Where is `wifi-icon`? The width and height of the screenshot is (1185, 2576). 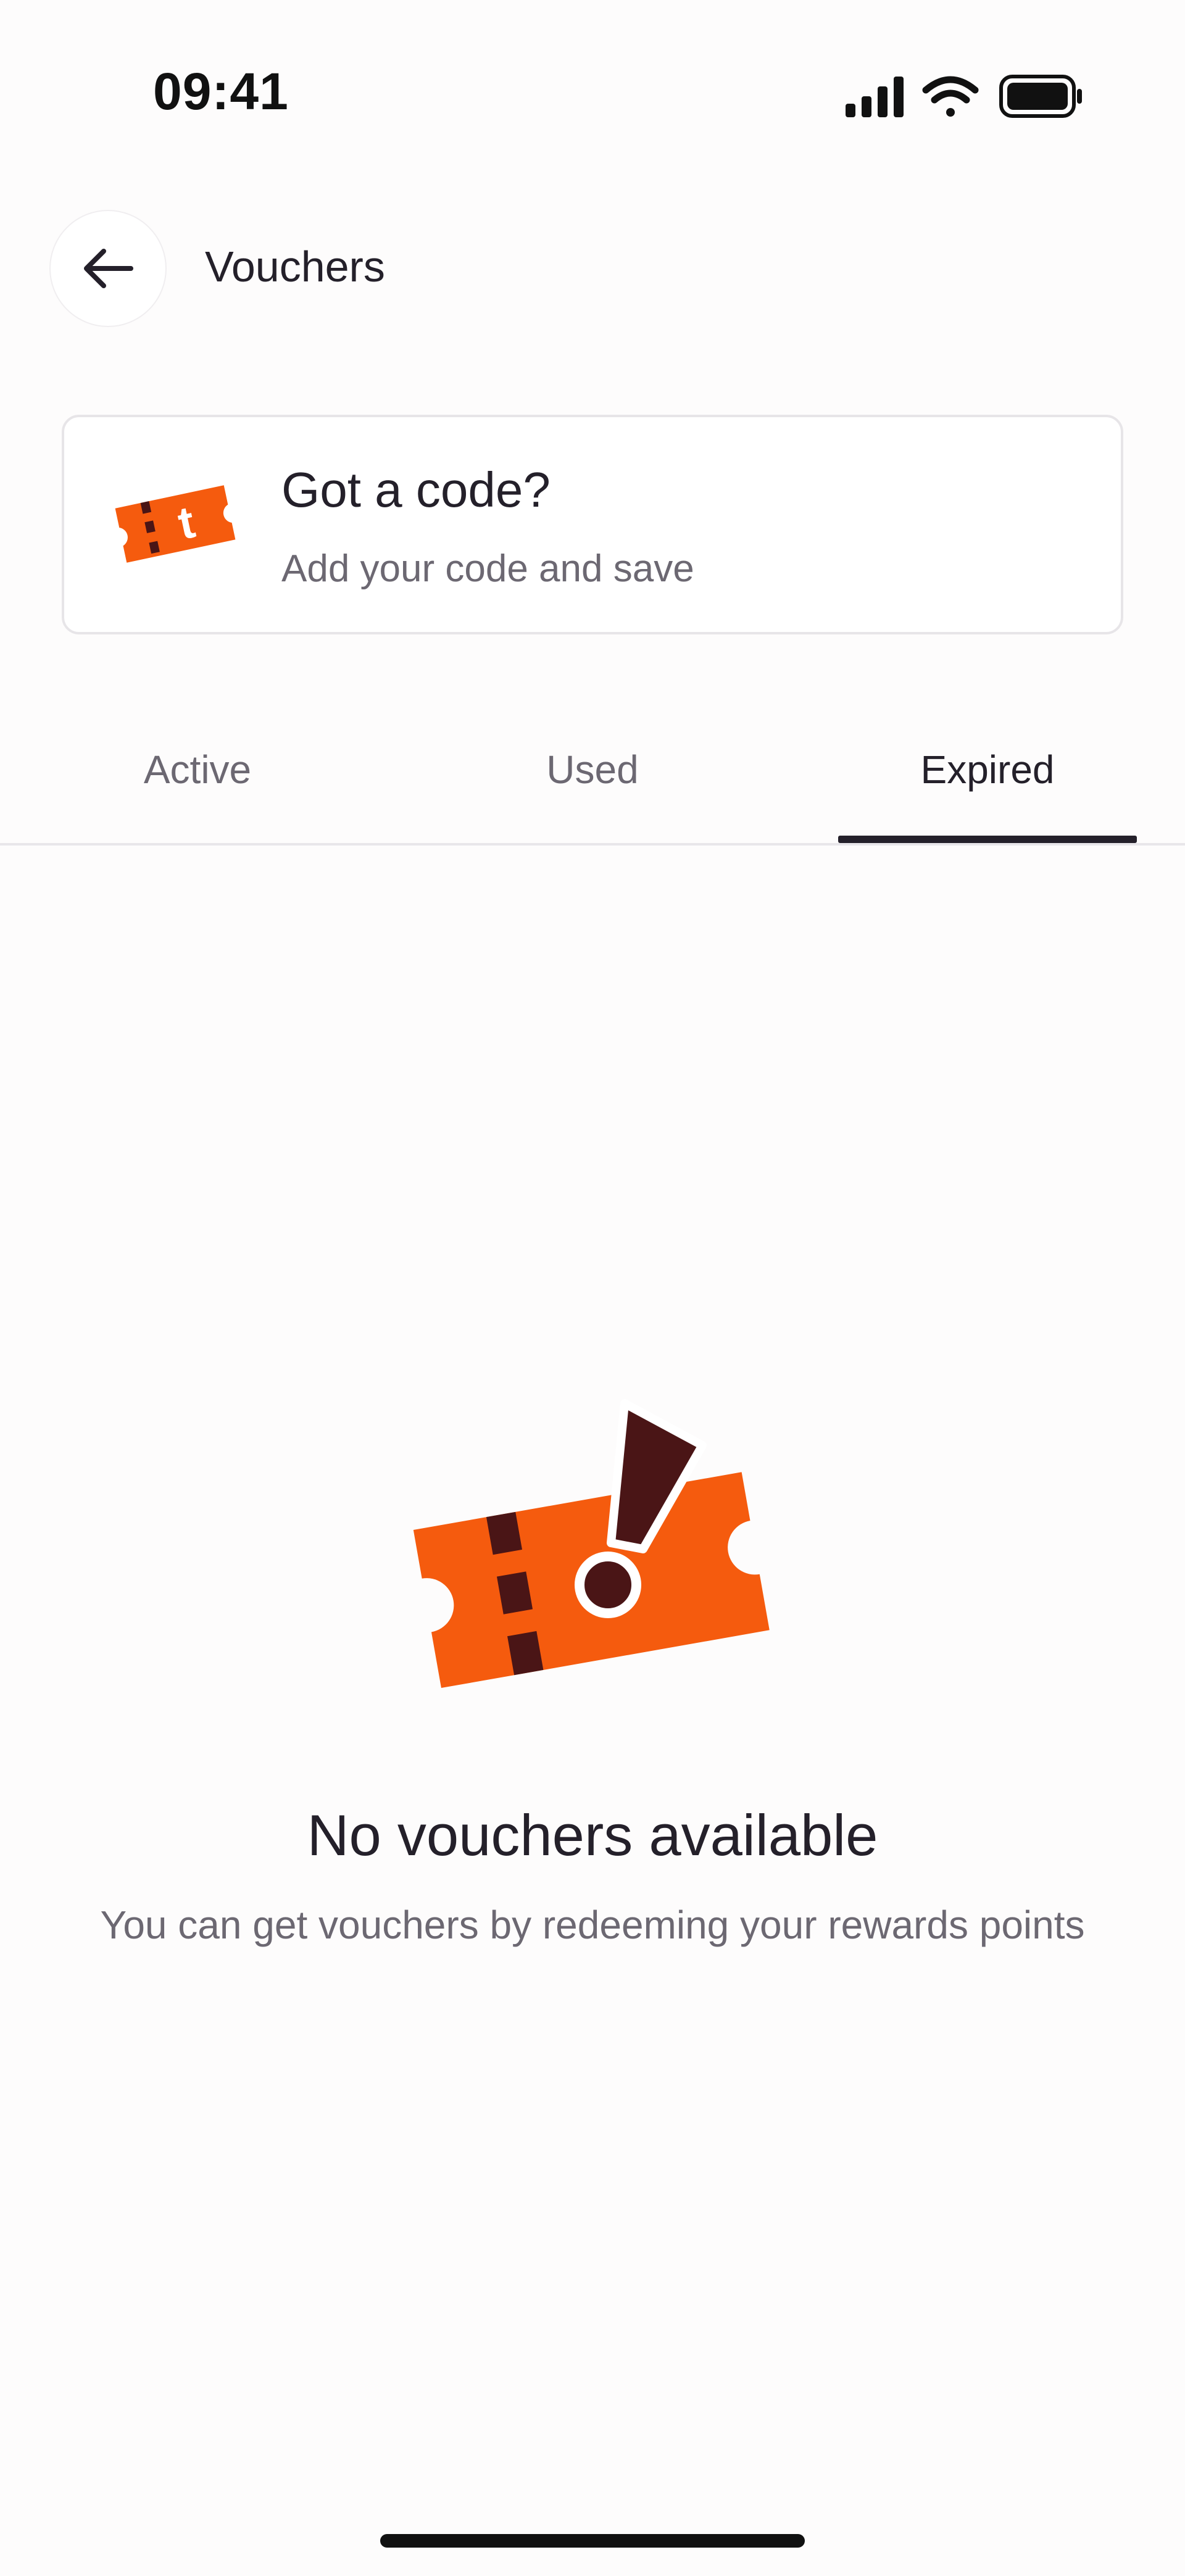 wifi-icon is located at coordinates (950, 96).